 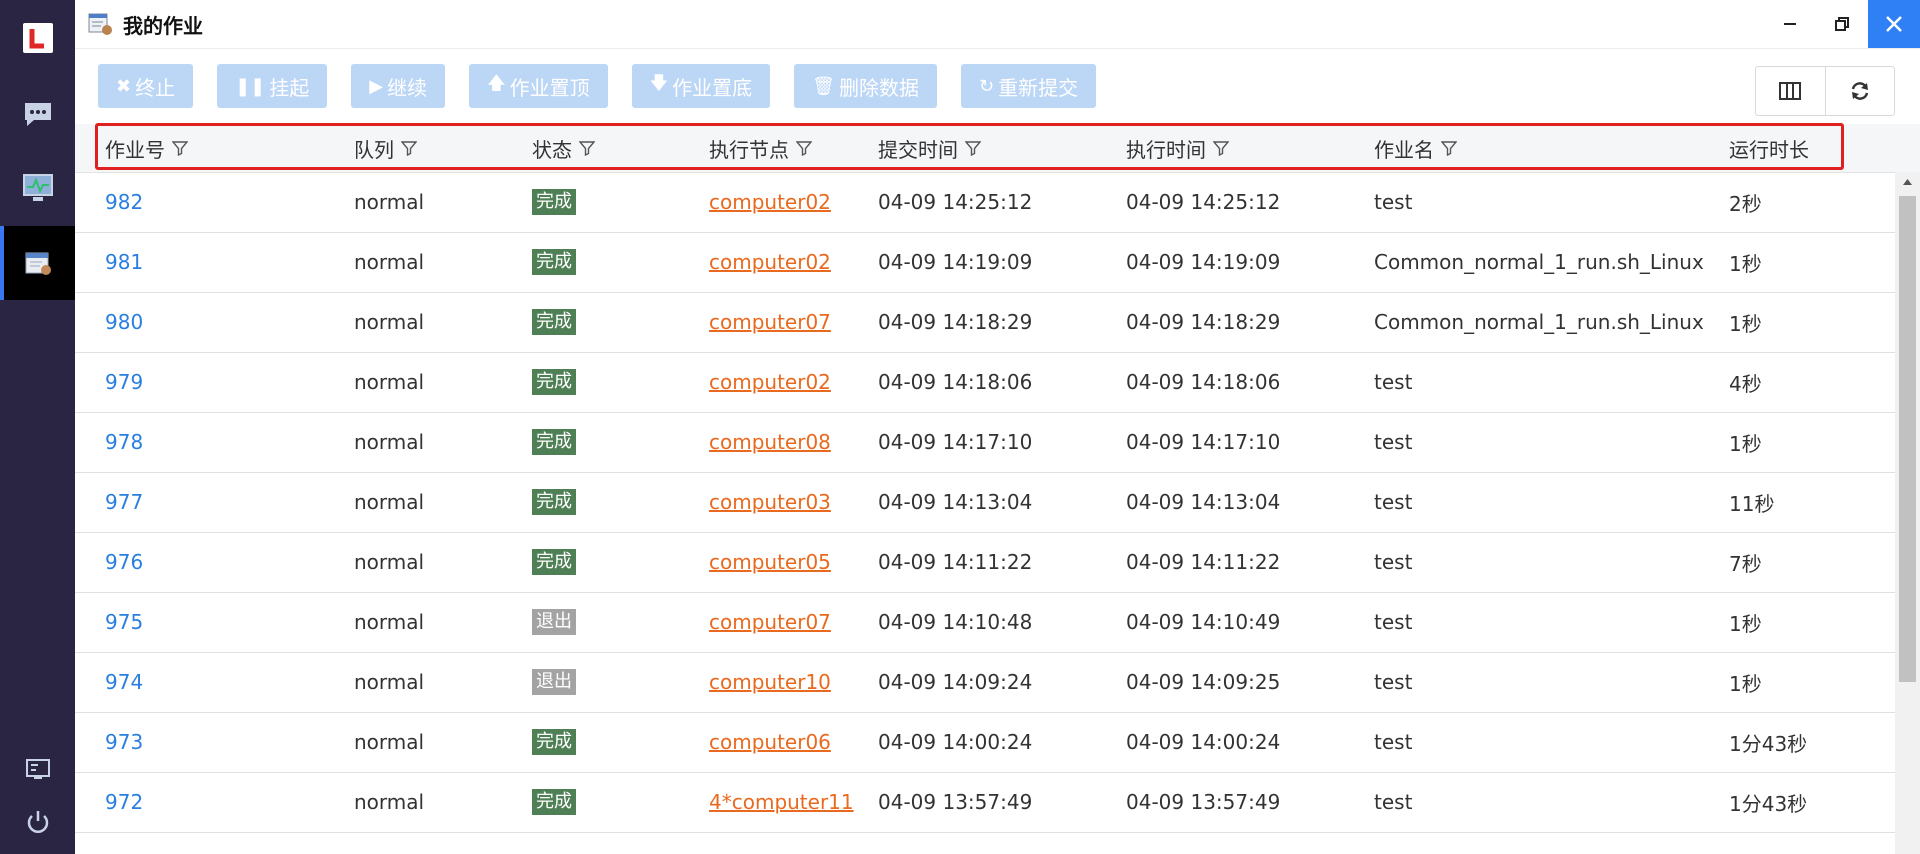 I want to click on exec-node-link: 4*computer11, so click(x=781, y=802).